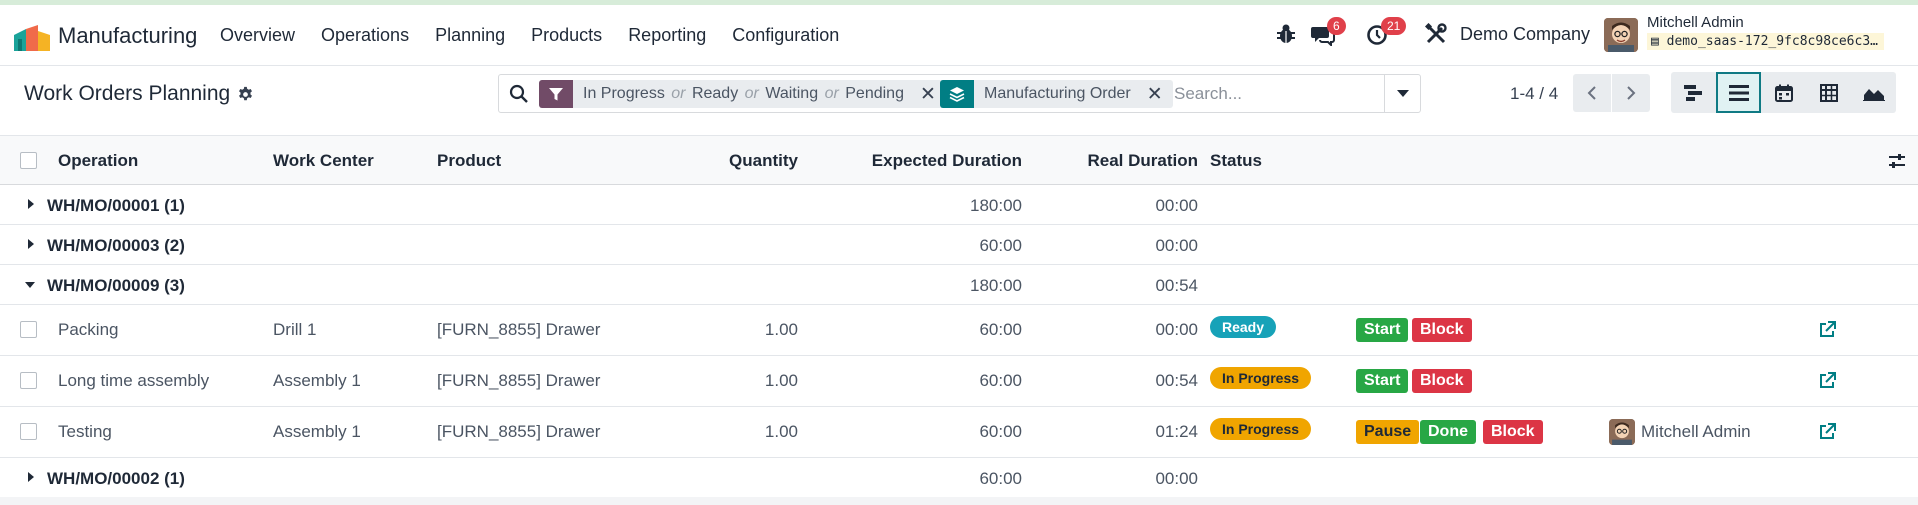 This screenshot has height=505, width=1918. Describe the element at coordinates (134, 380) in the screenshot. I see `cell-operation: Long time assembly` at that location.